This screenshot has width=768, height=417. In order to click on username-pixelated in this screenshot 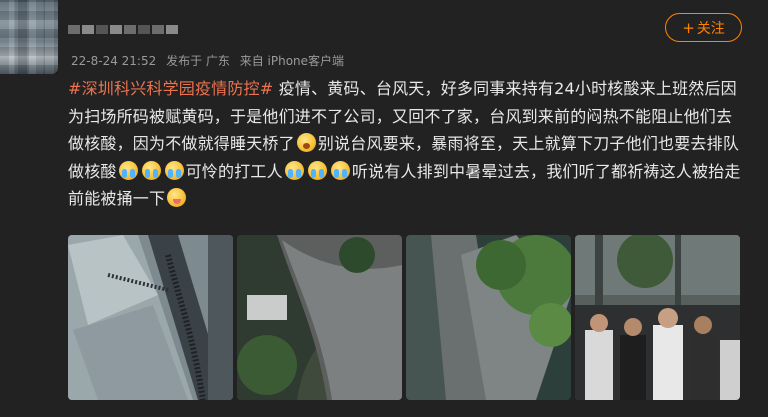, I will do `click(123, 29)`.